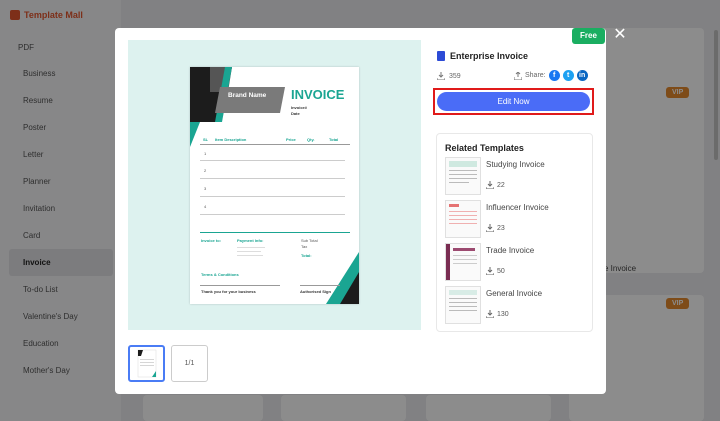  I want to click on related-count-value: 130, so click(503, 314).